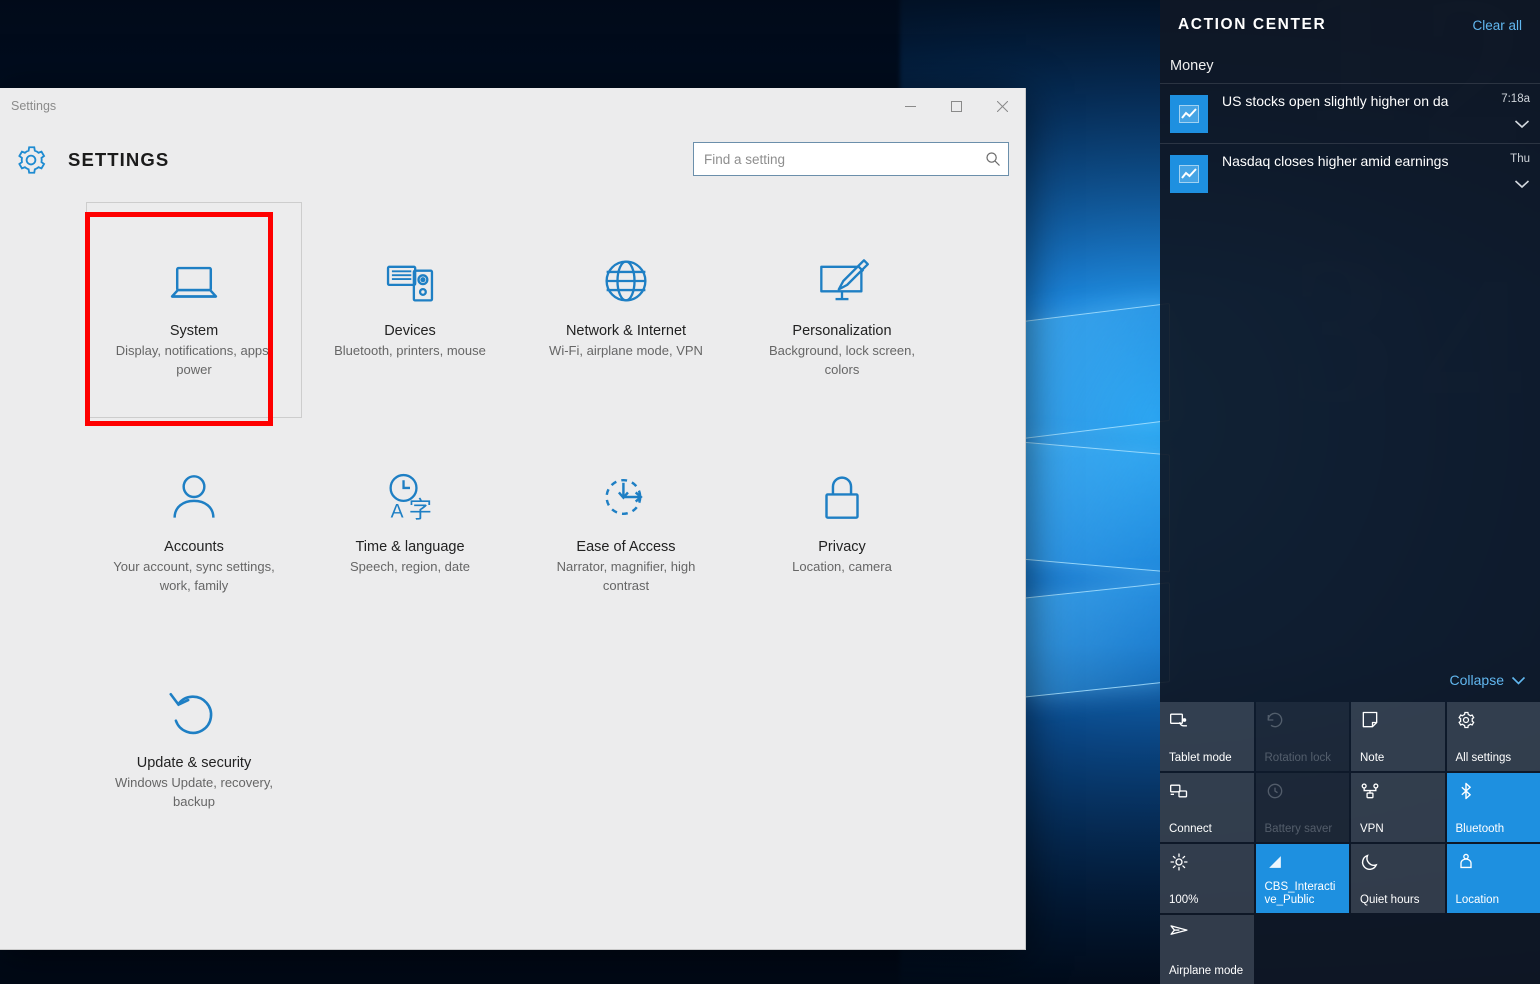 This screenshot has height=984, width=1540. I want to click on quick-action-battery-saver: Battery saver, so click(1302, 807).